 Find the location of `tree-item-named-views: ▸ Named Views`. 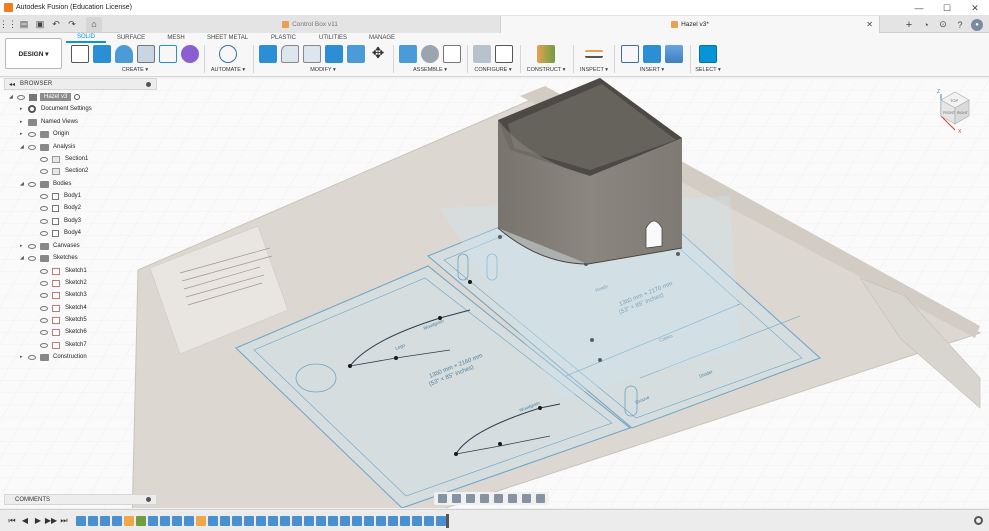

tree-item-named-views: ▸ Named Views is located at coordinates (49, 122).